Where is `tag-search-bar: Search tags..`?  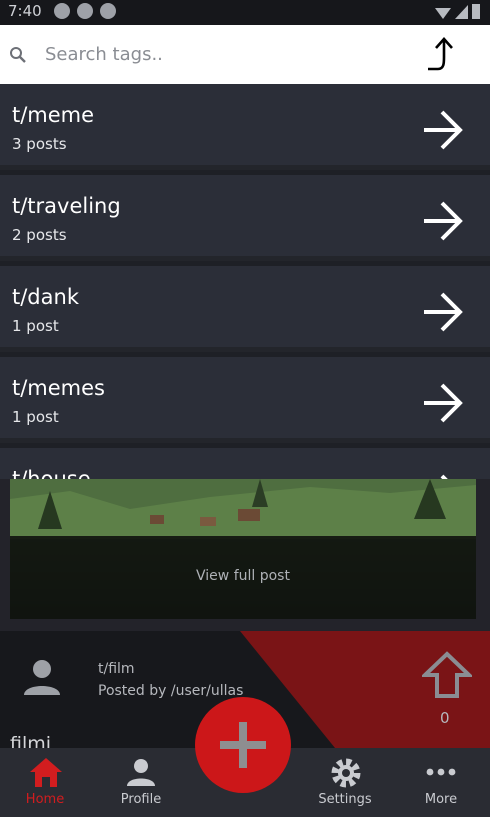 tag-search-bar: Search tags.. is located at coordinates (245, 54).